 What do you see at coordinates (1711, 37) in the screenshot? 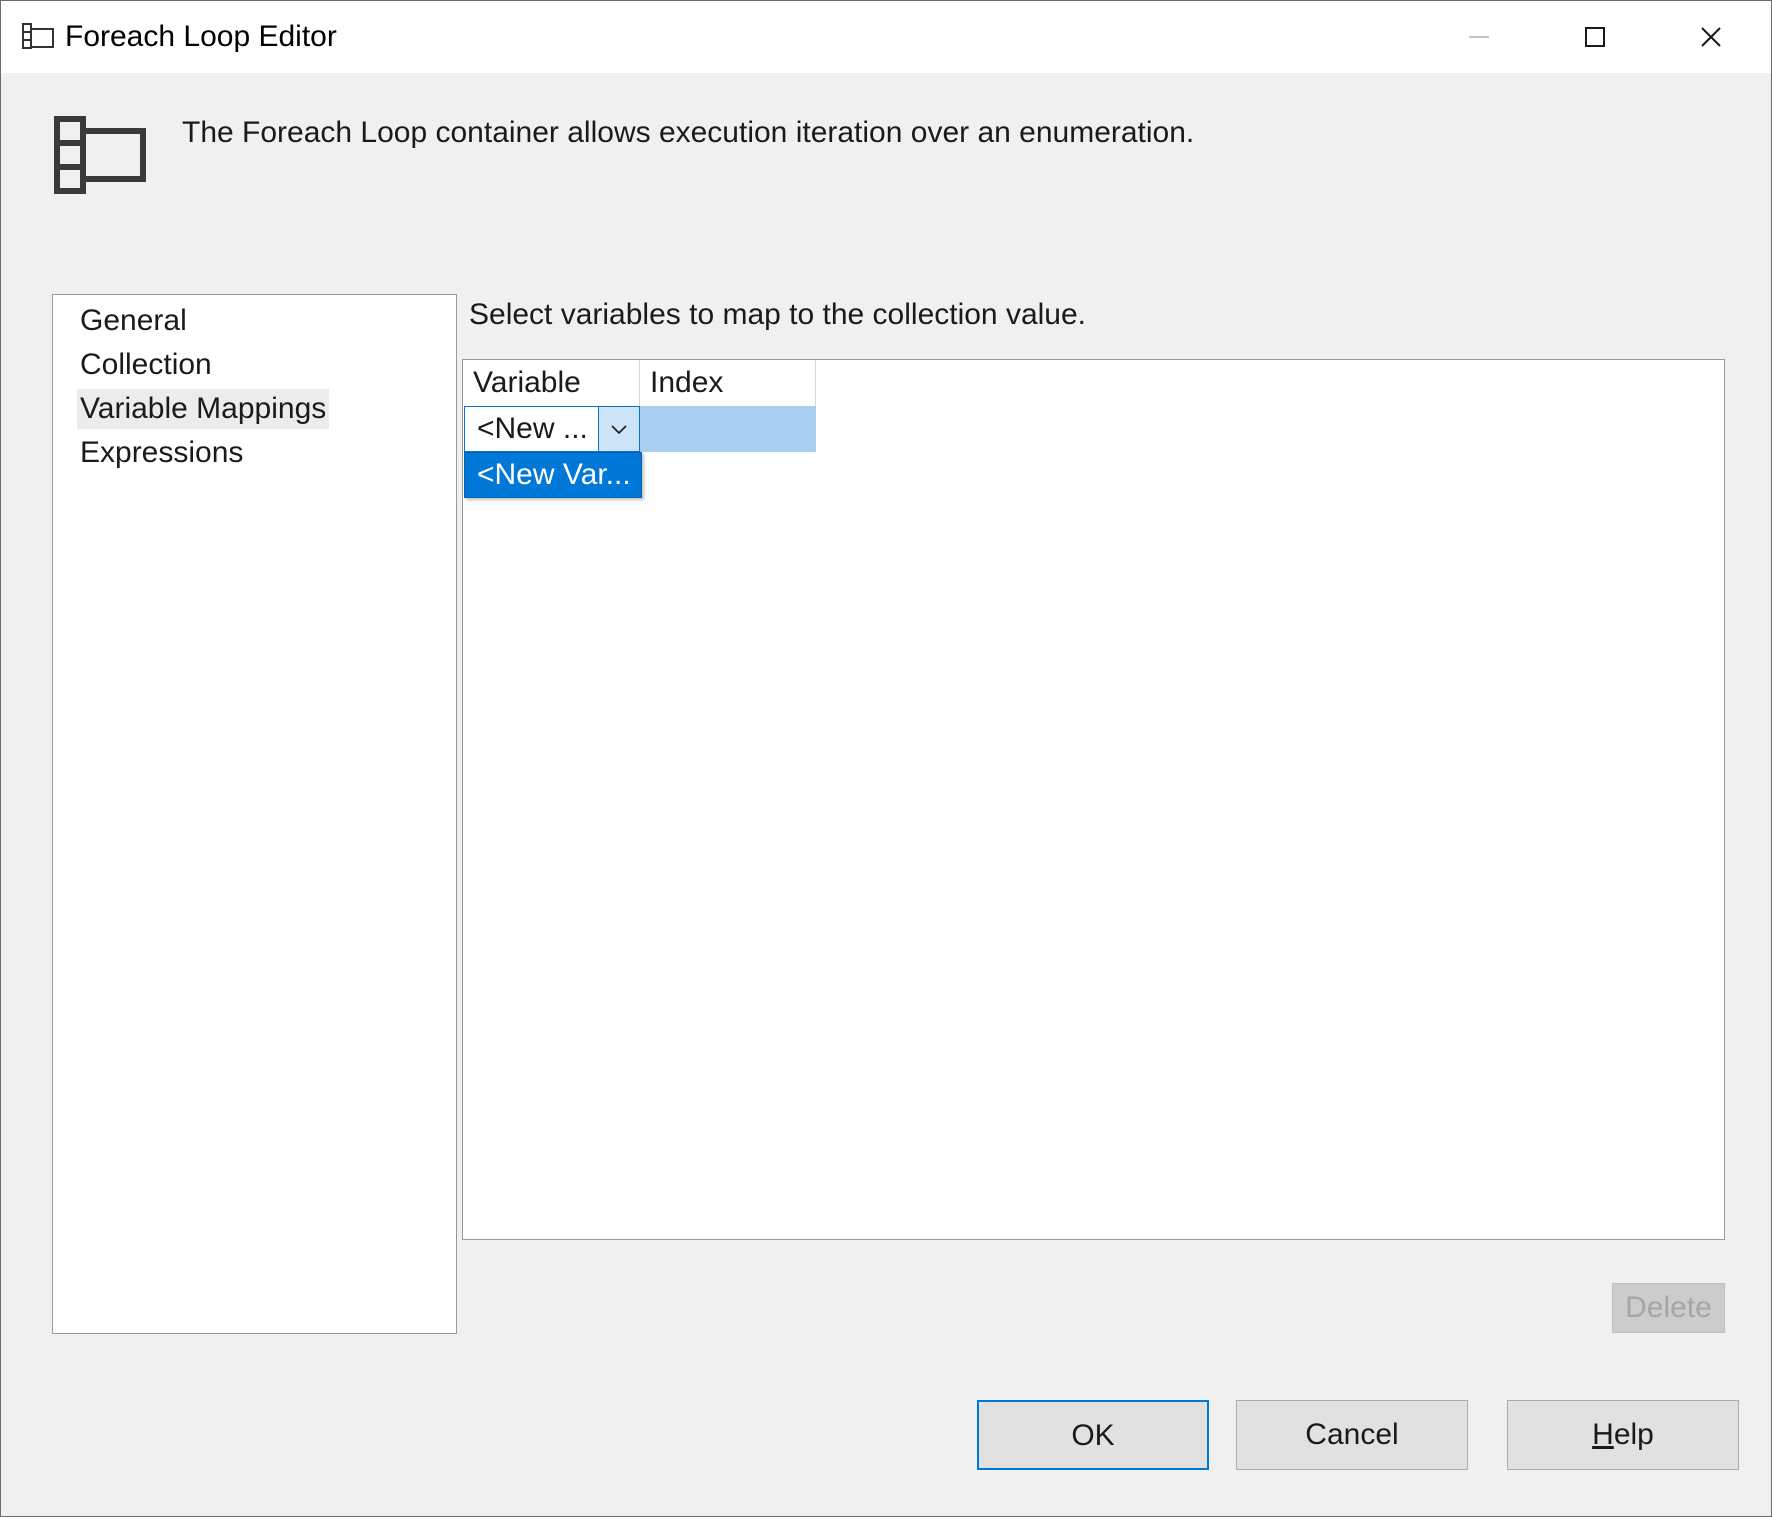
I see `close-icon` at bounding box center [1711, 37].